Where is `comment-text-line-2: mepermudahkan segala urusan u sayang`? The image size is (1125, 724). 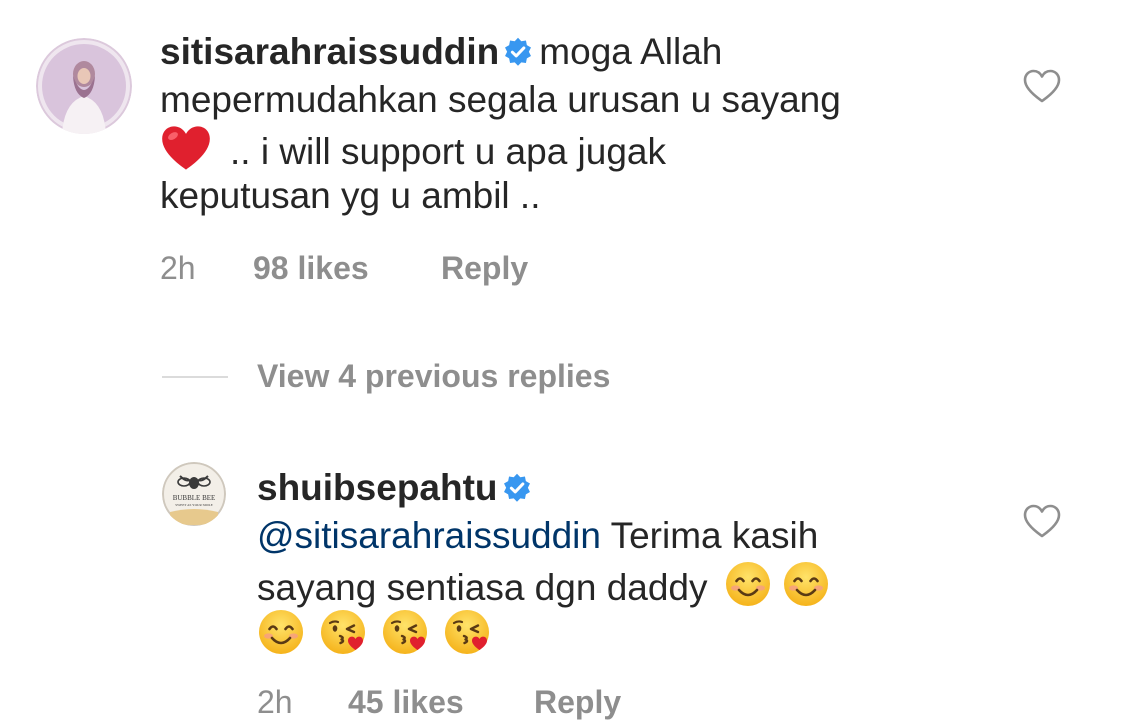
comment-text-line-2: mepermudahkan segala urusan u sayang is located at coordinates (500, 99).